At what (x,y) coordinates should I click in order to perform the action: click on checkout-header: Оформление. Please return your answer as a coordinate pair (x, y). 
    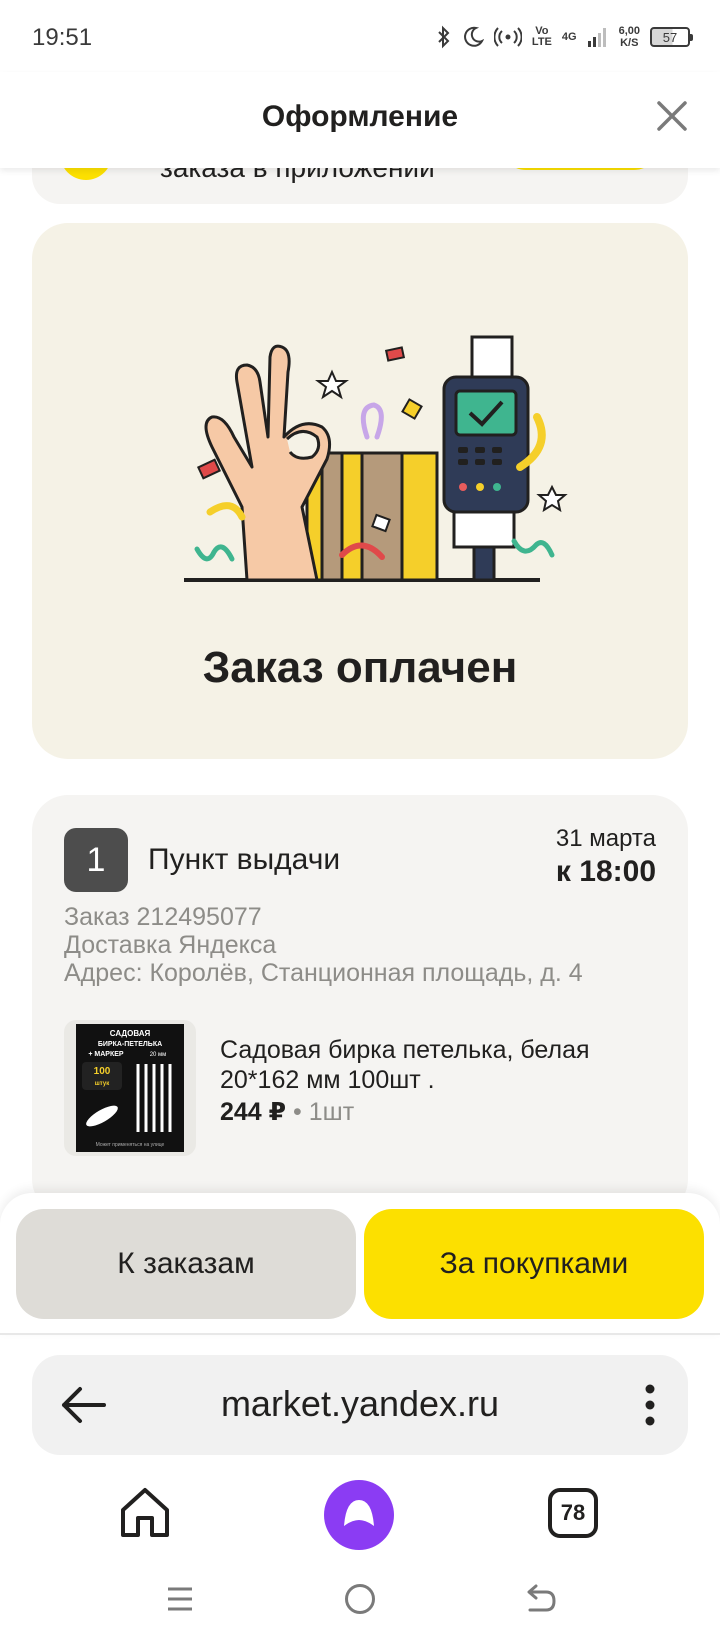
    Looking at the image, I should click on (360, 120).